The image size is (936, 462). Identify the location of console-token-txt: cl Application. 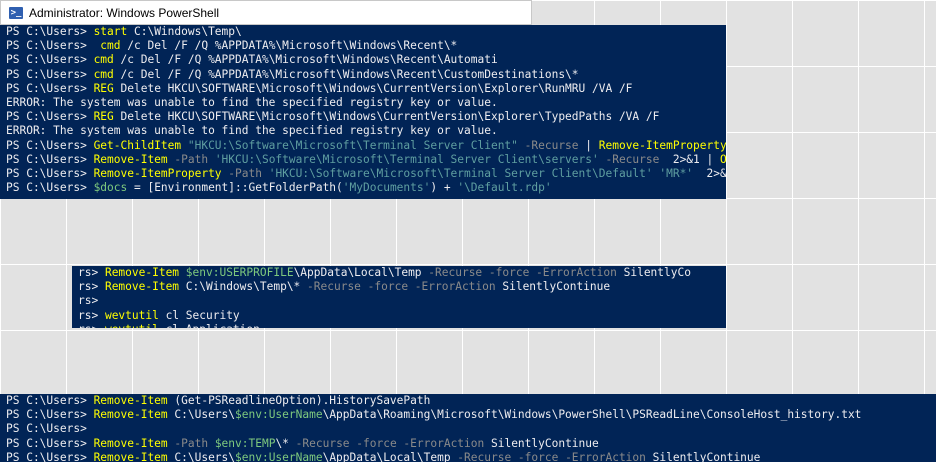
(213, 325).